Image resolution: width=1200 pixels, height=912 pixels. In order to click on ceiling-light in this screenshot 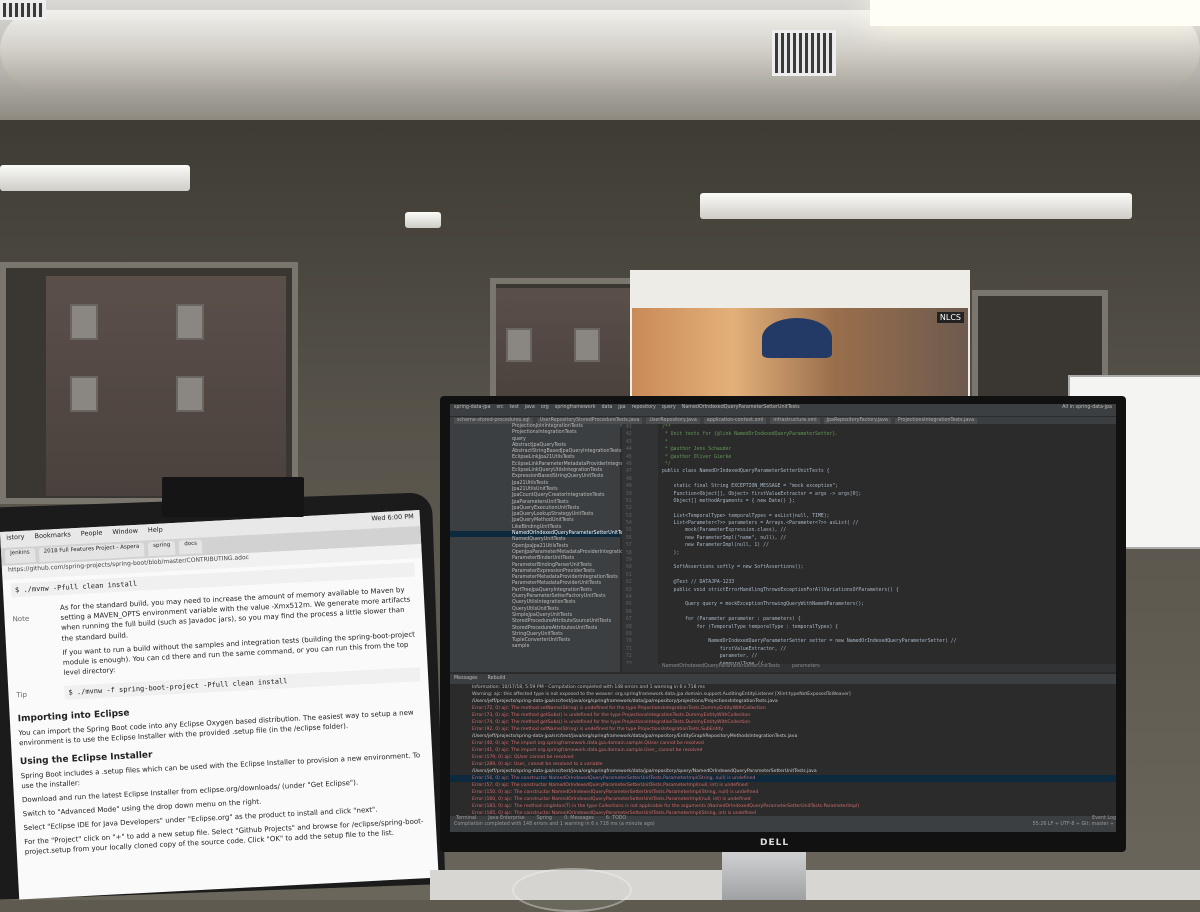, I will do `click(1035, 13)`.